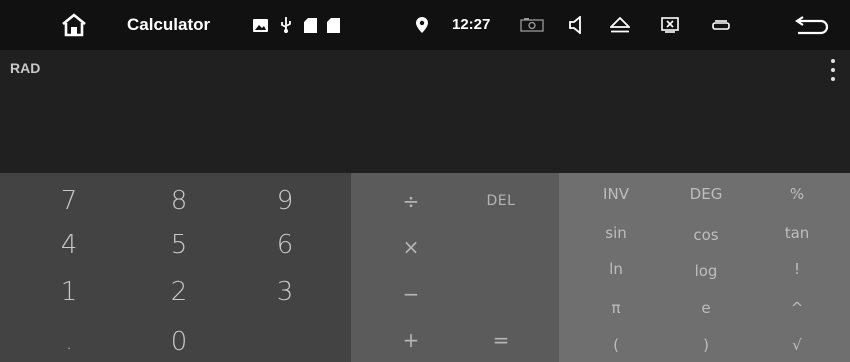  What do you see at coordinates (616, 269) in the screenshot?
I see `ln-button: ln` at bounding box center [616, 269].